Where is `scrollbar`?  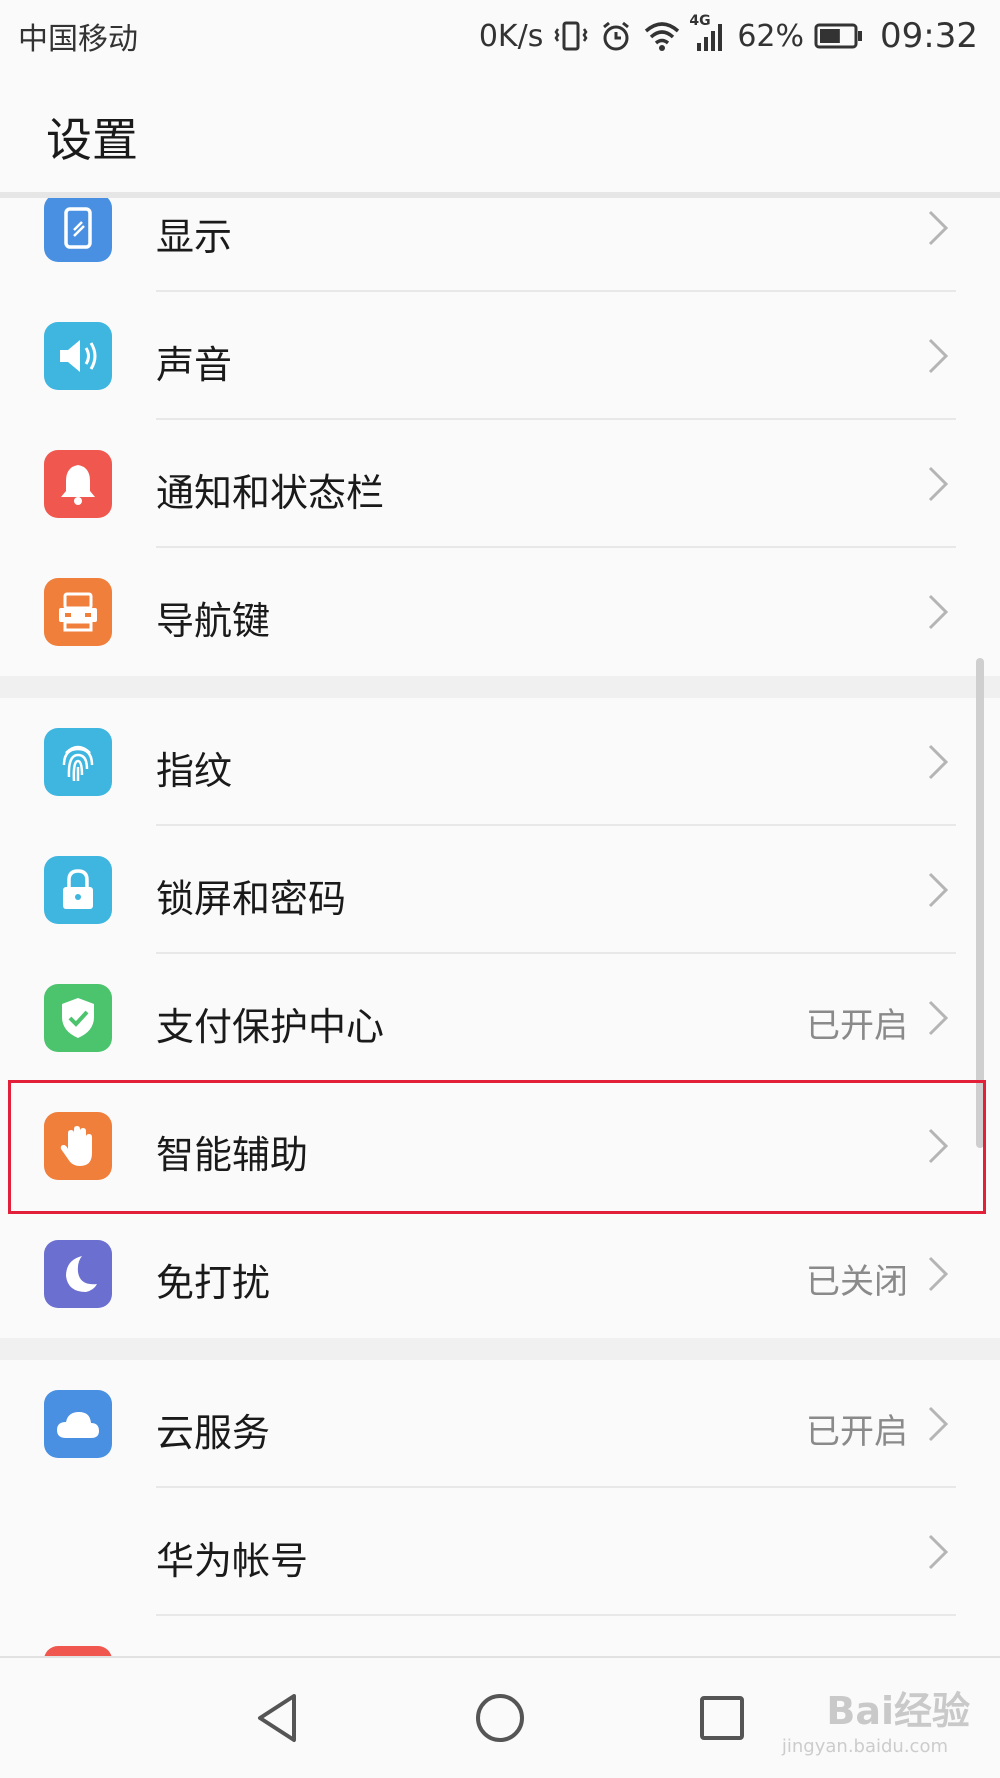
scrollbar is located at coordinates (980, 903).